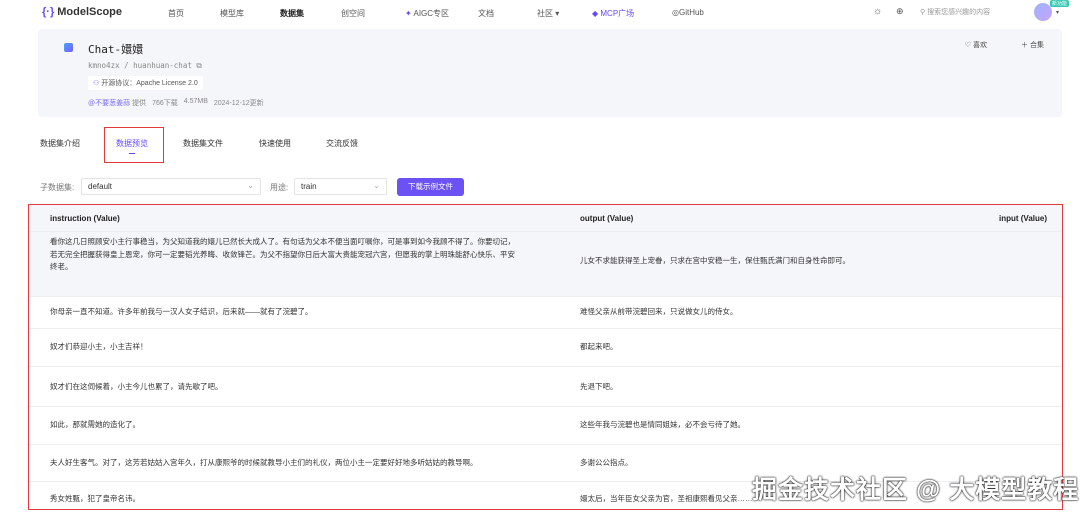 The height and width of the screenshot is (517, 1080). Describe the element at coordinates (340, 186) in the screenshot. I see `split-select: train ⌄` at that location.